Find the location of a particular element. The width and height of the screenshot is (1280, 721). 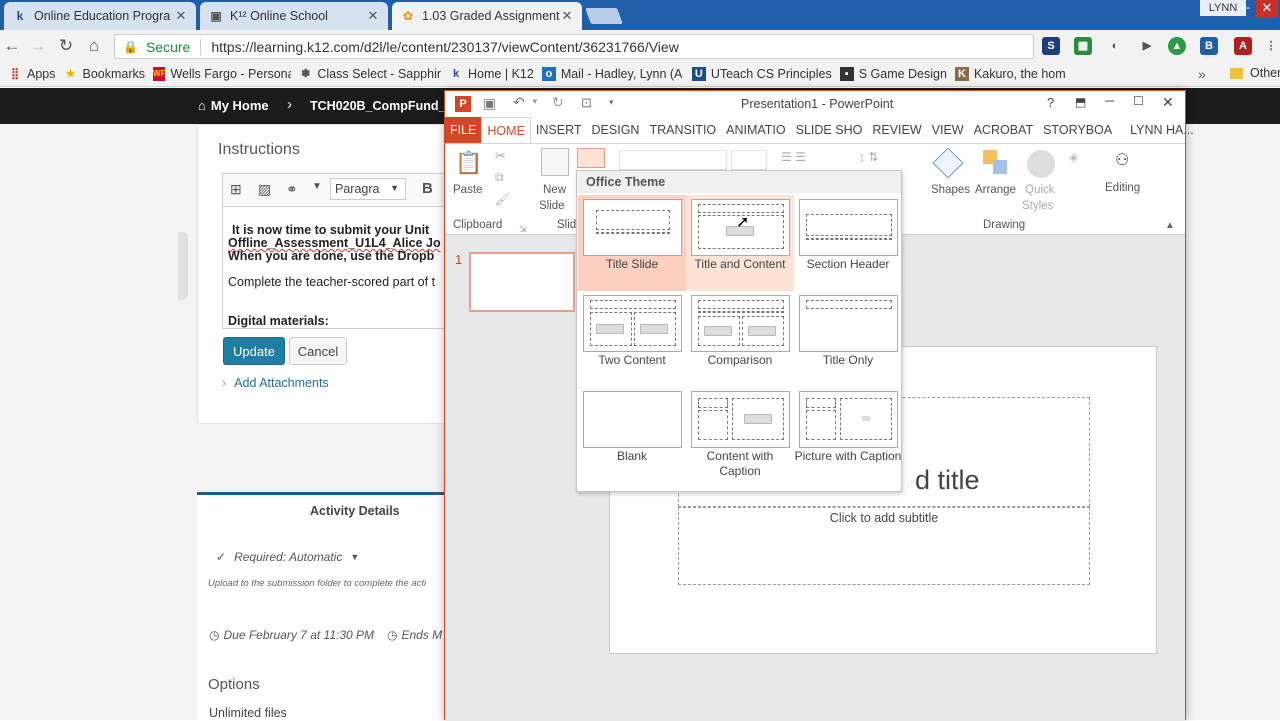

extension-drive-icon: ▲ is located at coordinates (1177, 46).